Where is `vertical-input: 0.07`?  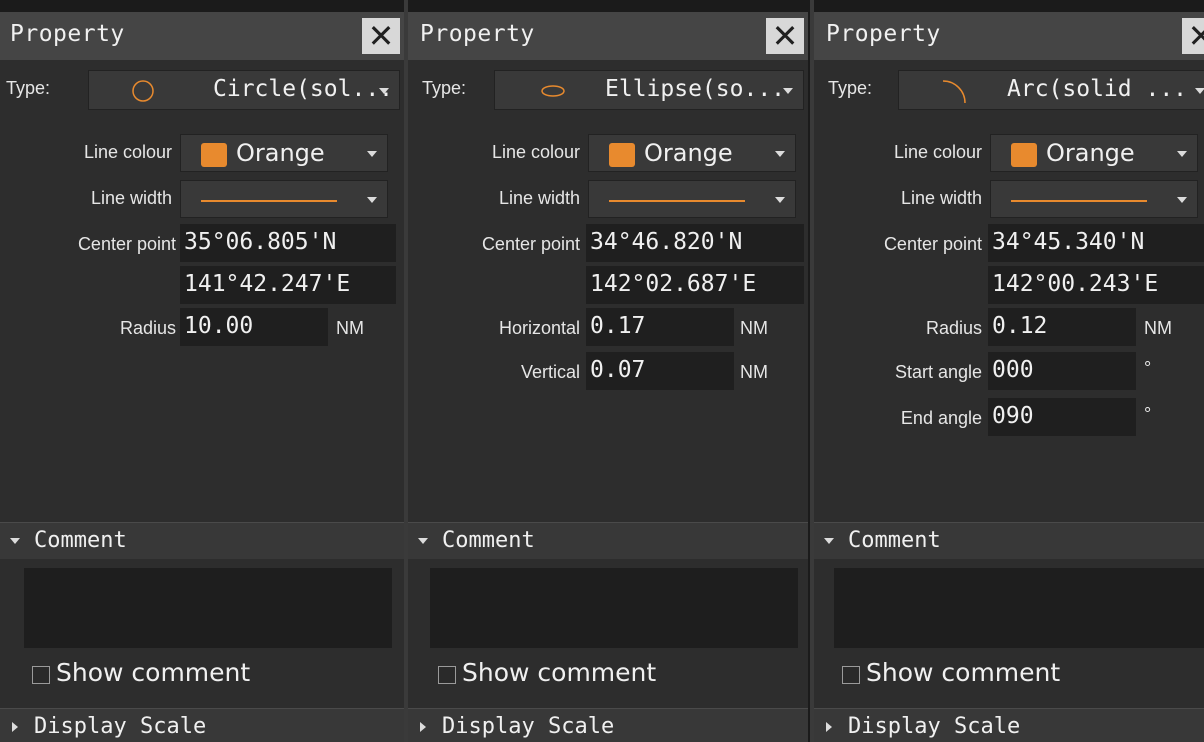
vertical-input: 0.07 is located at coordinates (660, 371).